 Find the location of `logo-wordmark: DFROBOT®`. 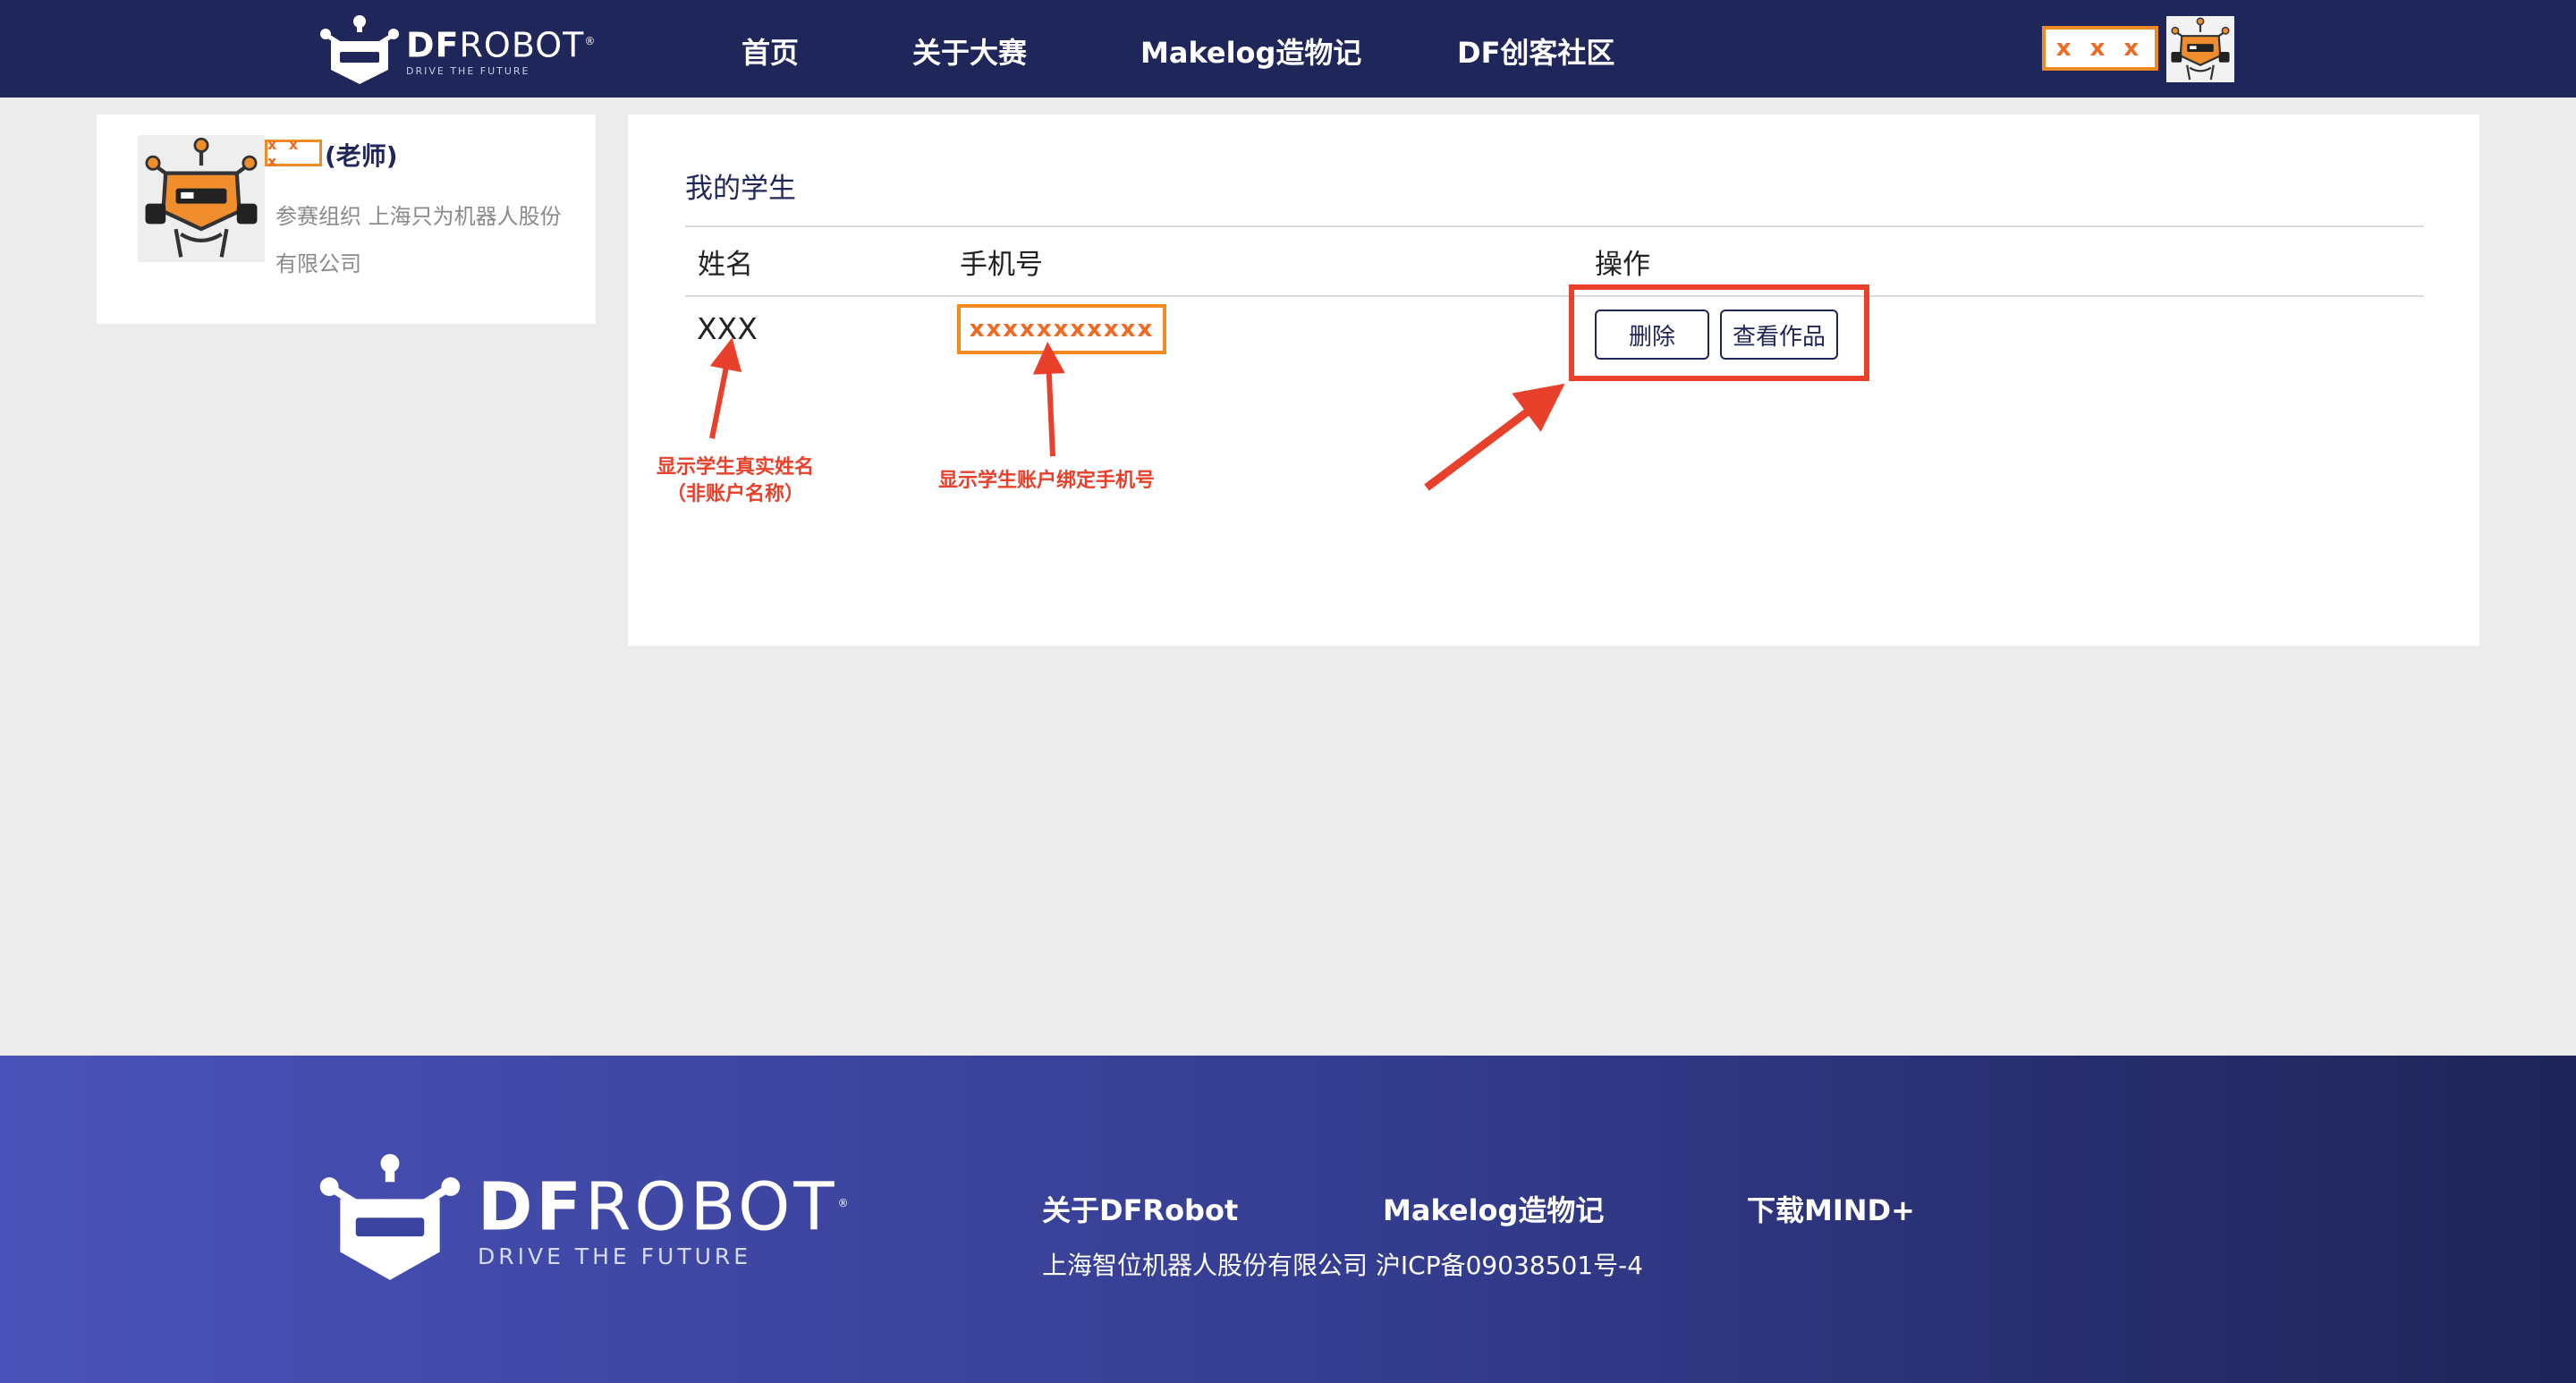

logo-wordmark: DFROBOT® is located at coordinates (501, 45).